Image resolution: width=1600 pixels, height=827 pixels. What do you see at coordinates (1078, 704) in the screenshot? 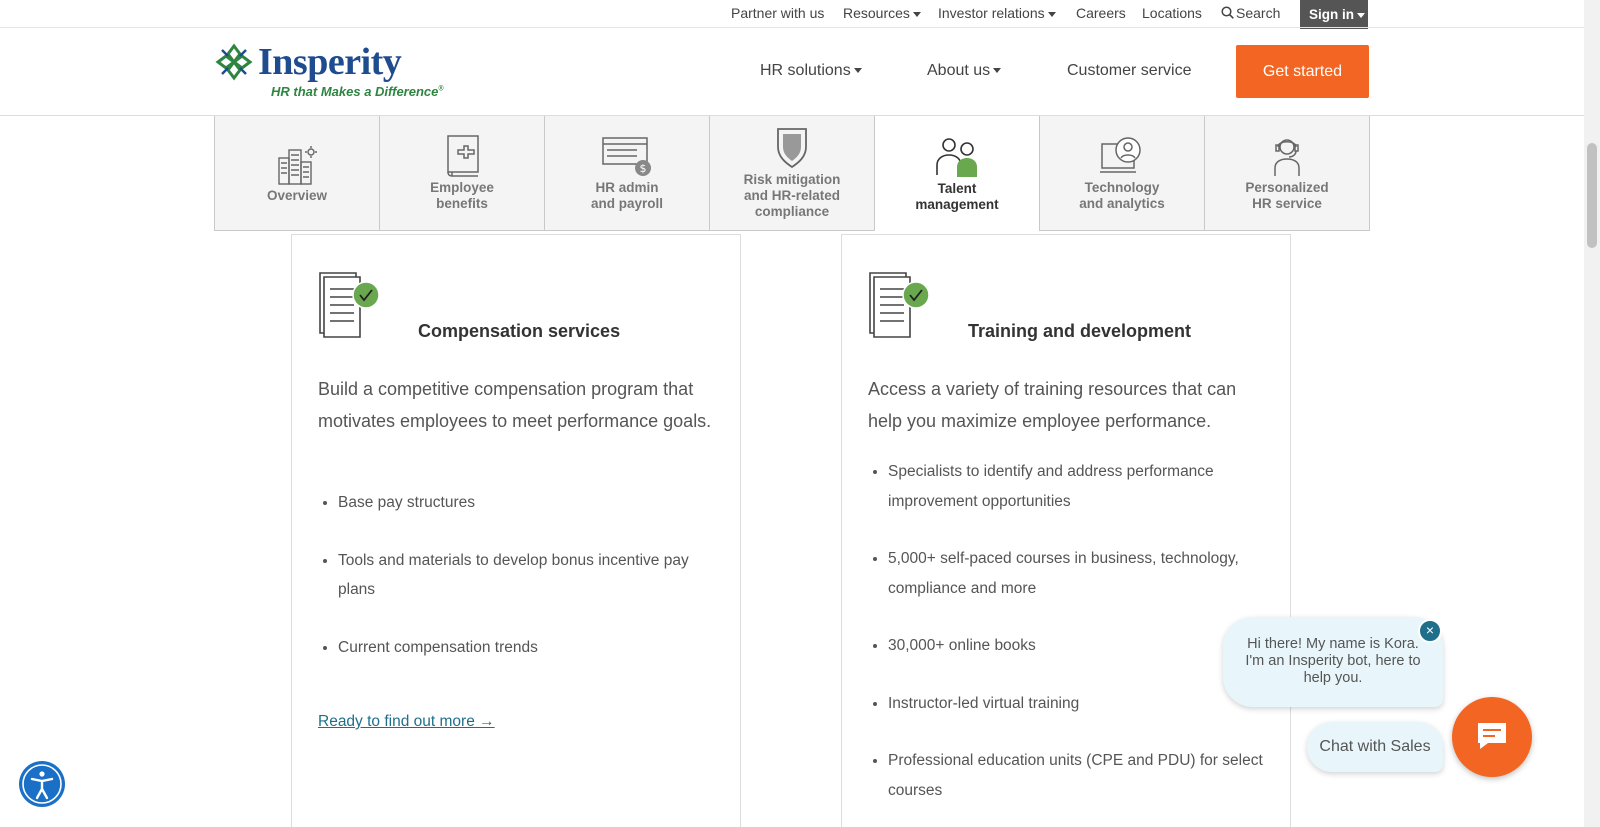
I see `list-item: Instructor-led virtual training` at bounding box center [1078, 704].